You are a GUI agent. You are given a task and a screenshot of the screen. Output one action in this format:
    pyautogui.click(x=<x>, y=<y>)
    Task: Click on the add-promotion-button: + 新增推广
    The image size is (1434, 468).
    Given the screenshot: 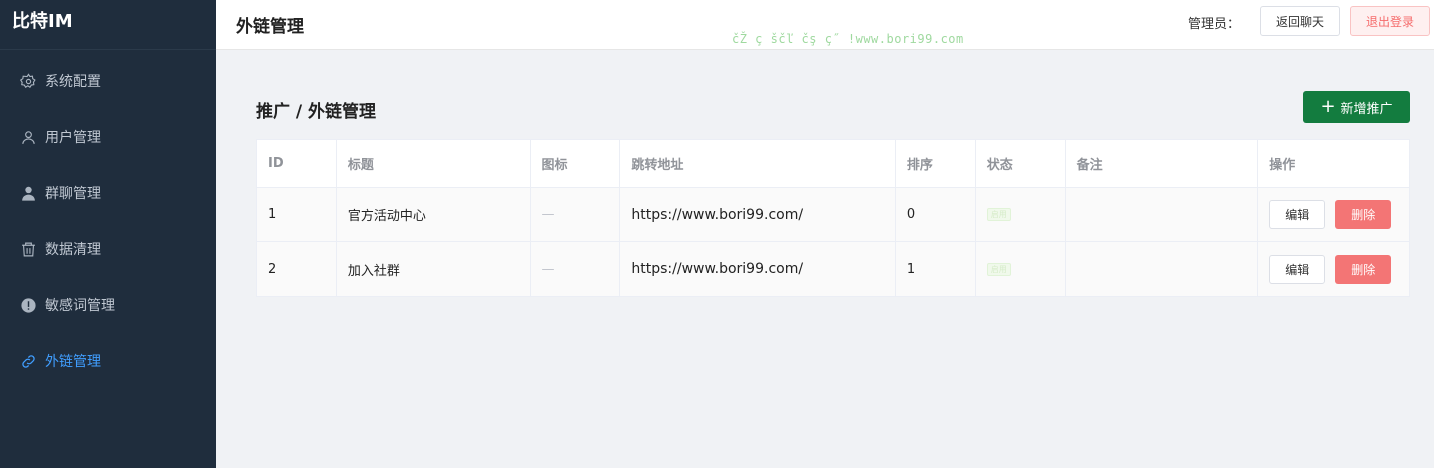 What is the action you would take?
    pyautogui.click(x=1356, y=107)
    